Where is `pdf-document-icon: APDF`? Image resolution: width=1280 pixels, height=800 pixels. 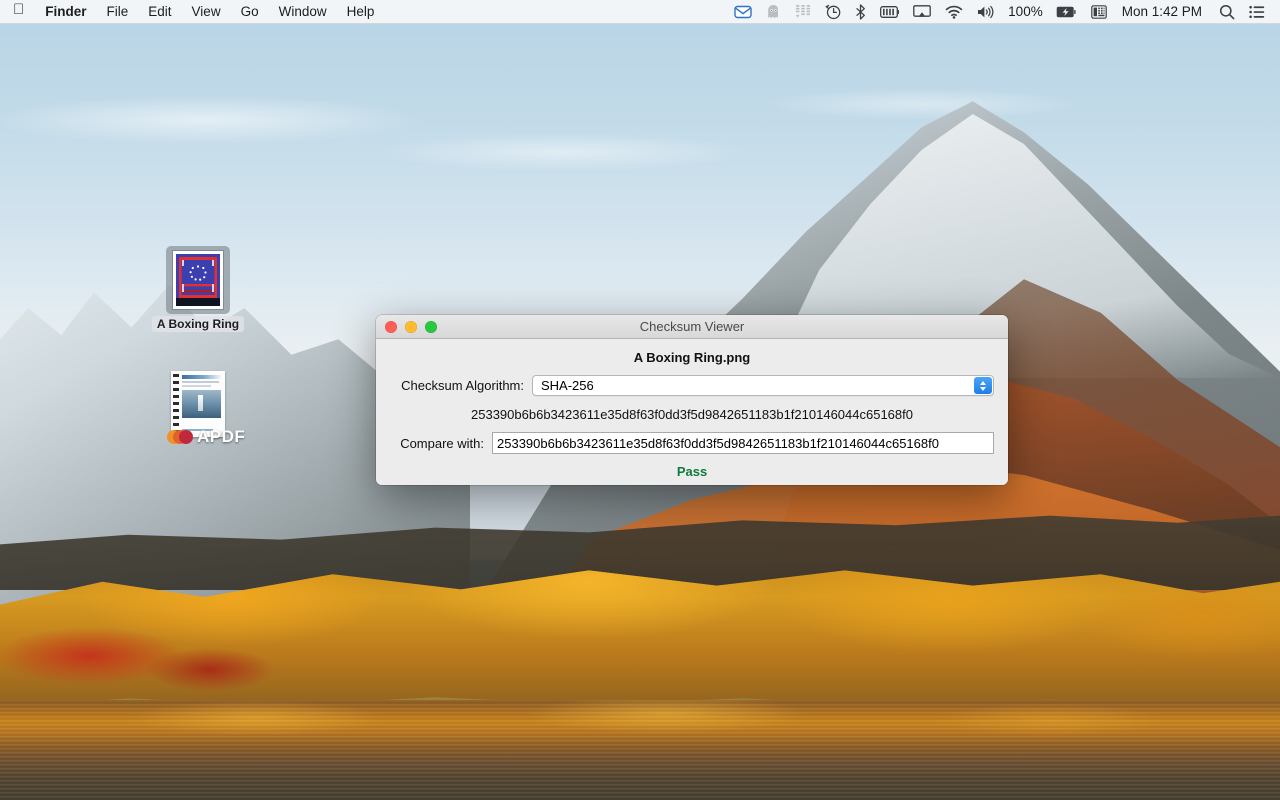 pdf-document-icon: APDF is located at coordinates (206, 408).